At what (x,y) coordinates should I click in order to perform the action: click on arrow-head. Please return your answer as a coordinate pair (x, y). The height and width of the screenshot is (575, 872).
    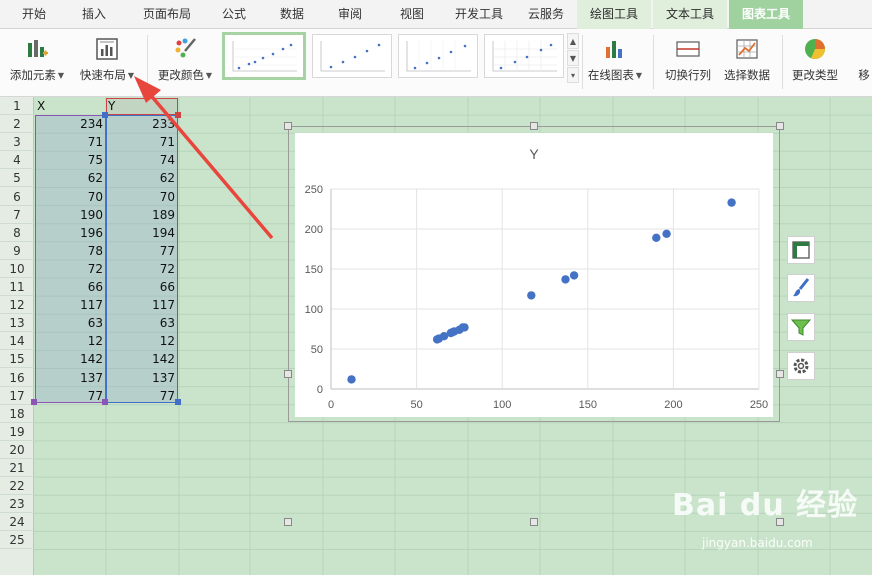
    Looking at the image, I should click on (147, 89).